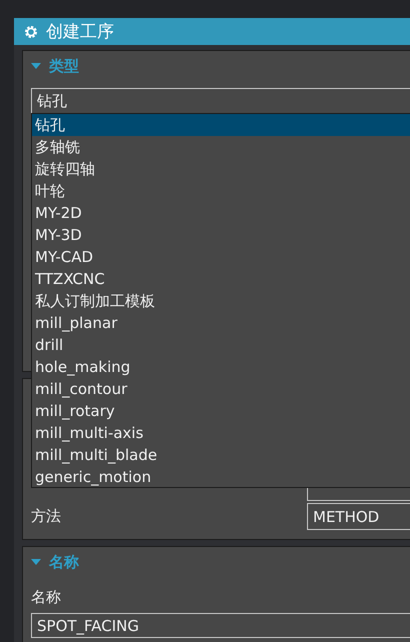  I want to click on dropdown-item: mill_multi-axis, so click(221, 433).